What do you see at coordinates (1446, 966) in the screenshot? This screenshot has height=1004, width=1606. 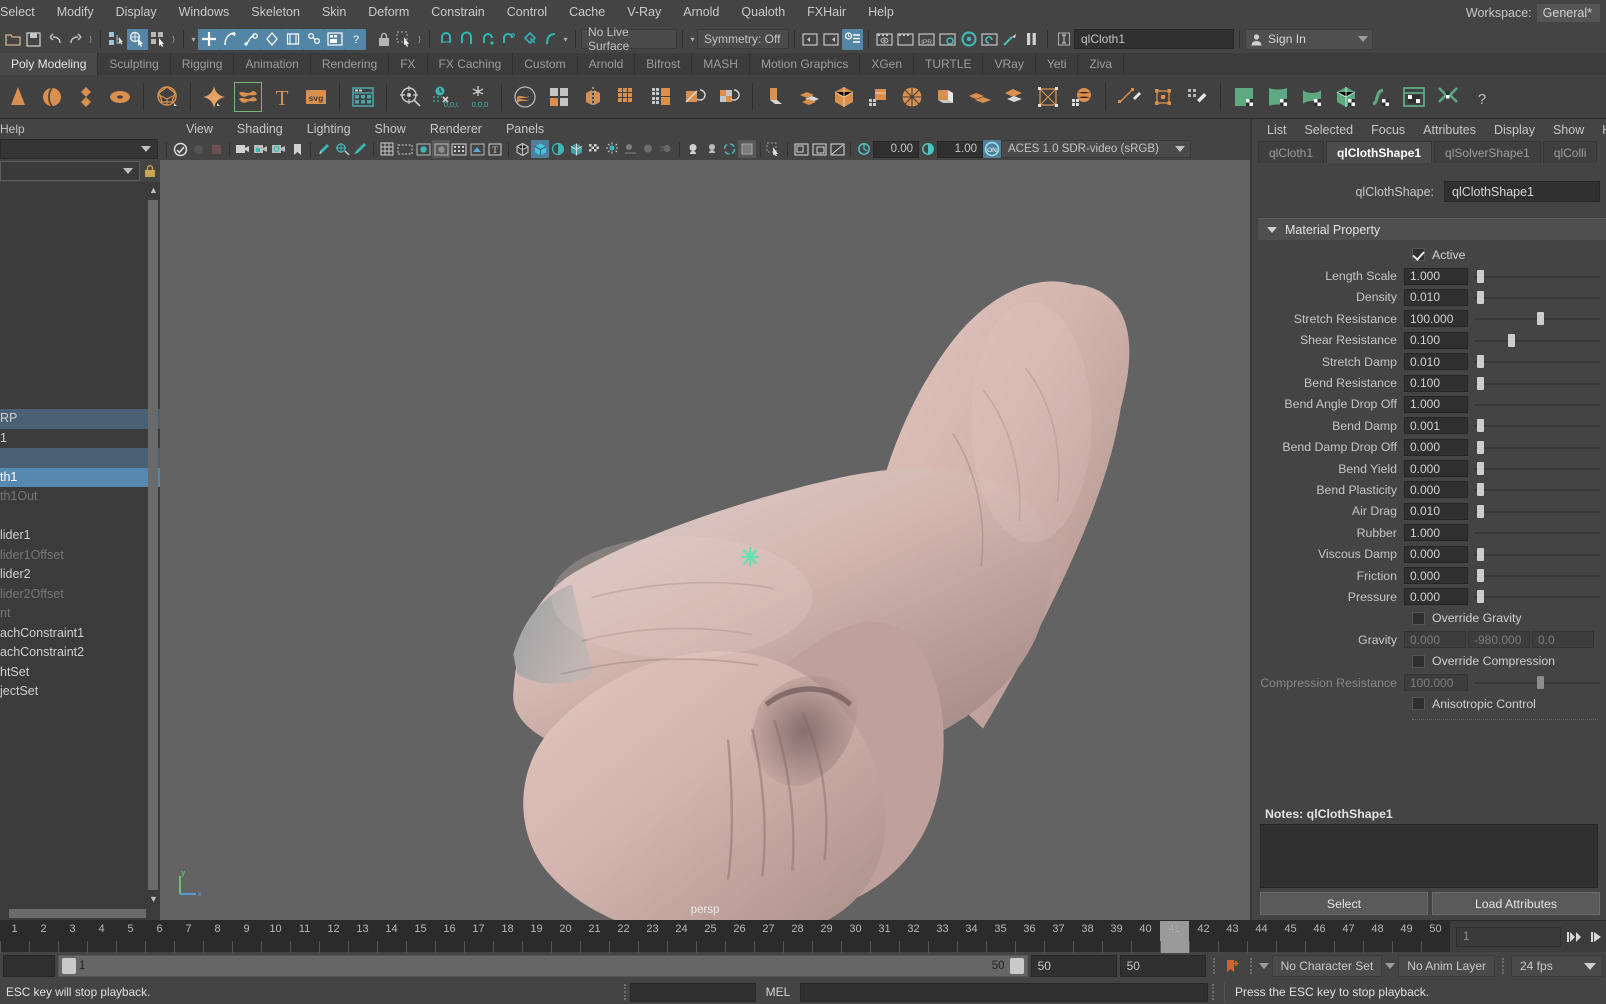 I see `anim-layer-dropdown: No Anim Layer` at bounding box center [1446, 966].